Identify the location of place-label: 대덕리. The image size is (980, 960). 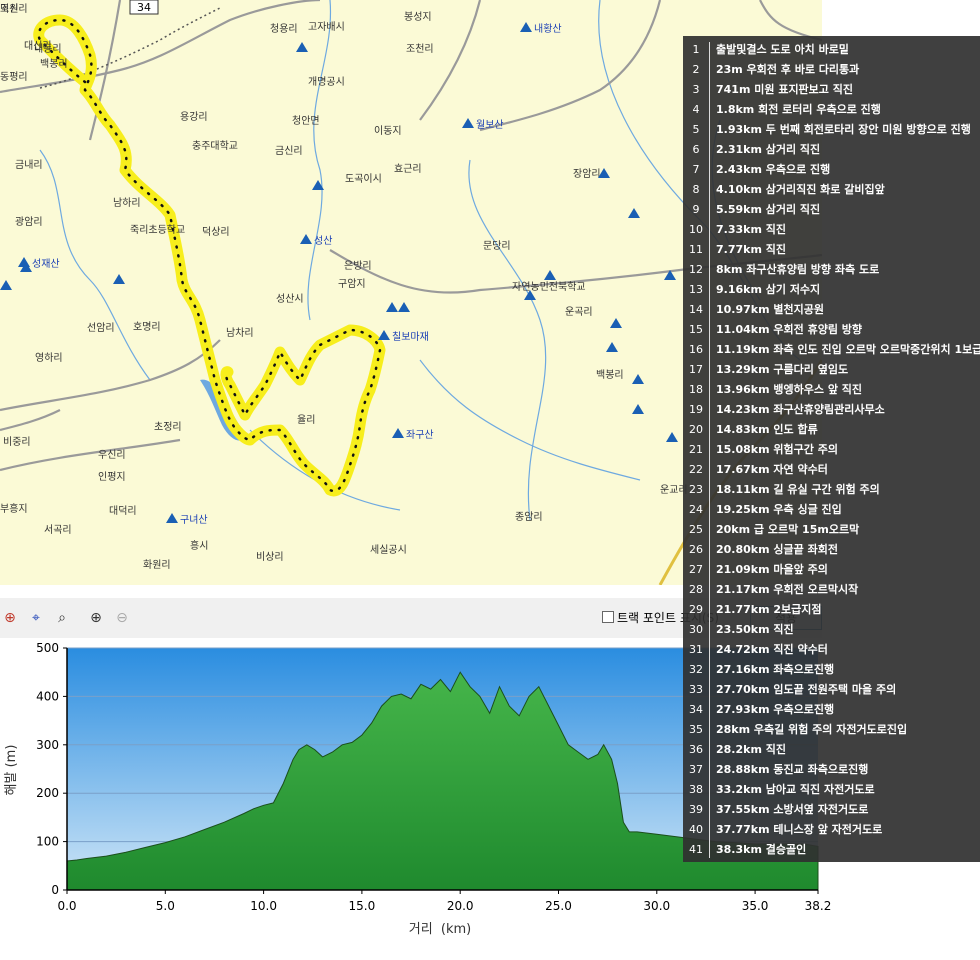
(123, 511).